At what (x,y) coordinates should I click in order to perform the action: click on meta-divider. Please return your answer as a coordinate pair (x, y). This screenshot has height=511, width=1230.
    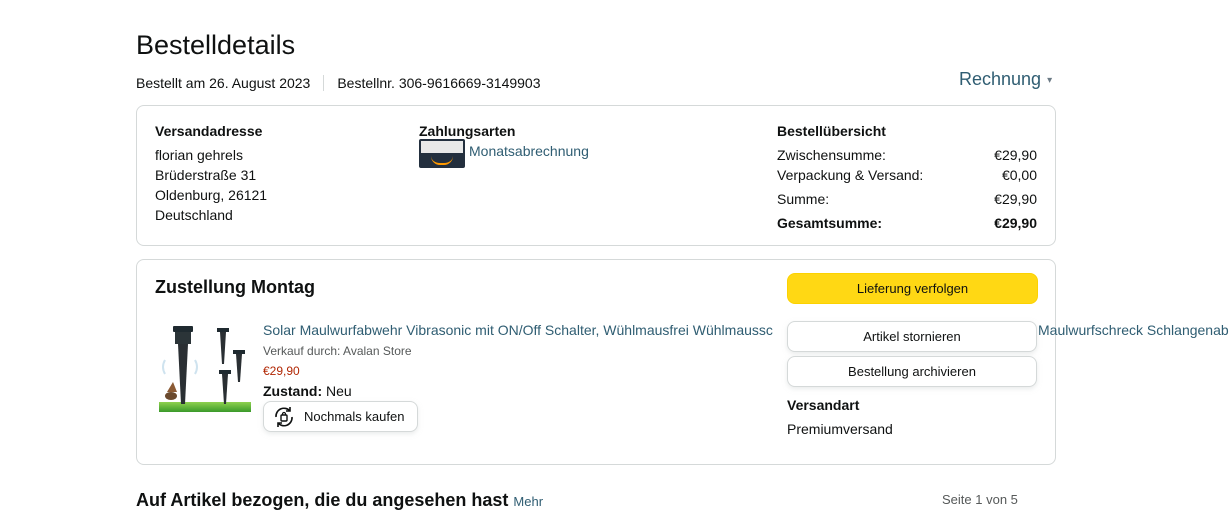
    Looking at the image, I should click on (324, 83).